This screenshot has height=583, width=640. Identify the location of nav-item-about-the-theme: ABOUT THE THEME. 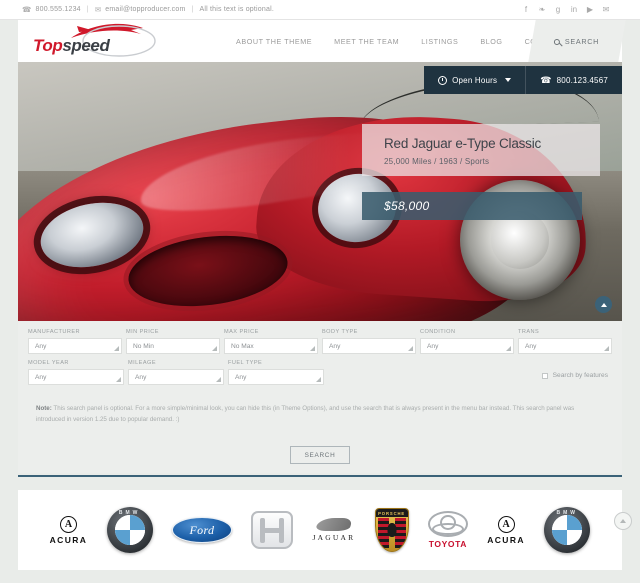
(274, 41).